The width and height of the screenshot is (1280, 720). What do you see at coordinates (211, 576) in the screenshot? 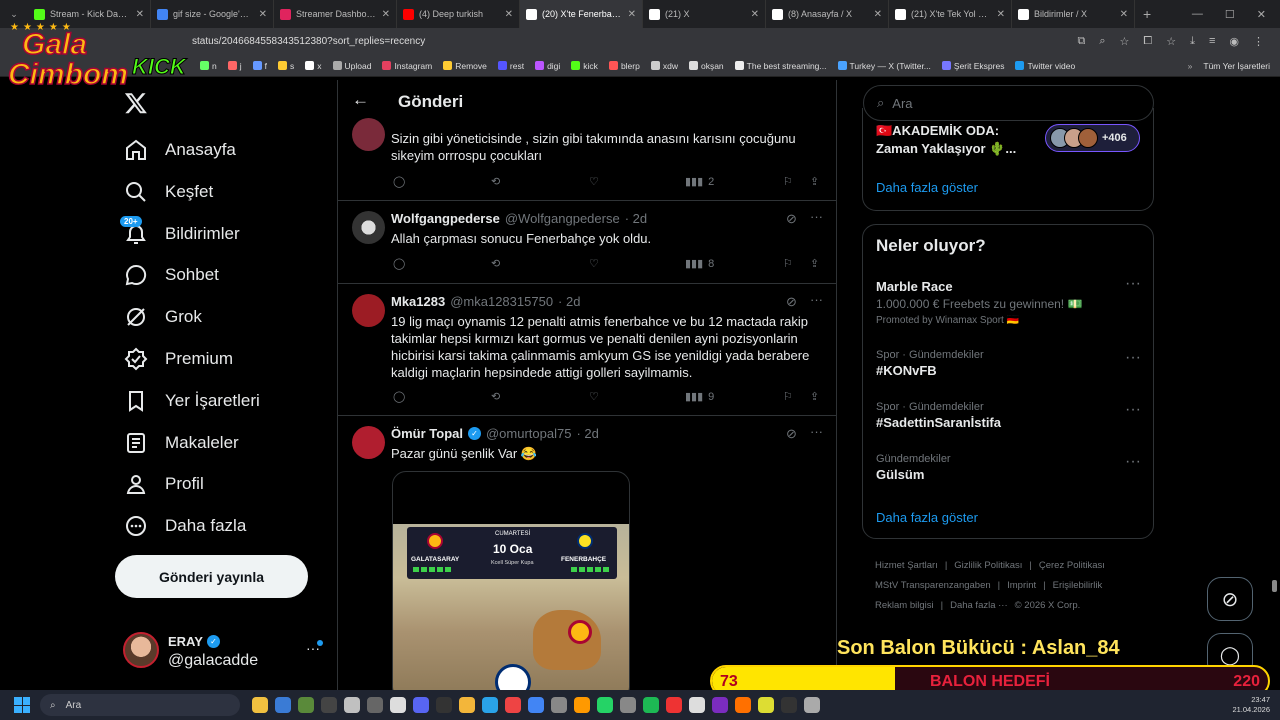
I see `post-button: Gönderi yayınla` at bounding box center [211, 576].